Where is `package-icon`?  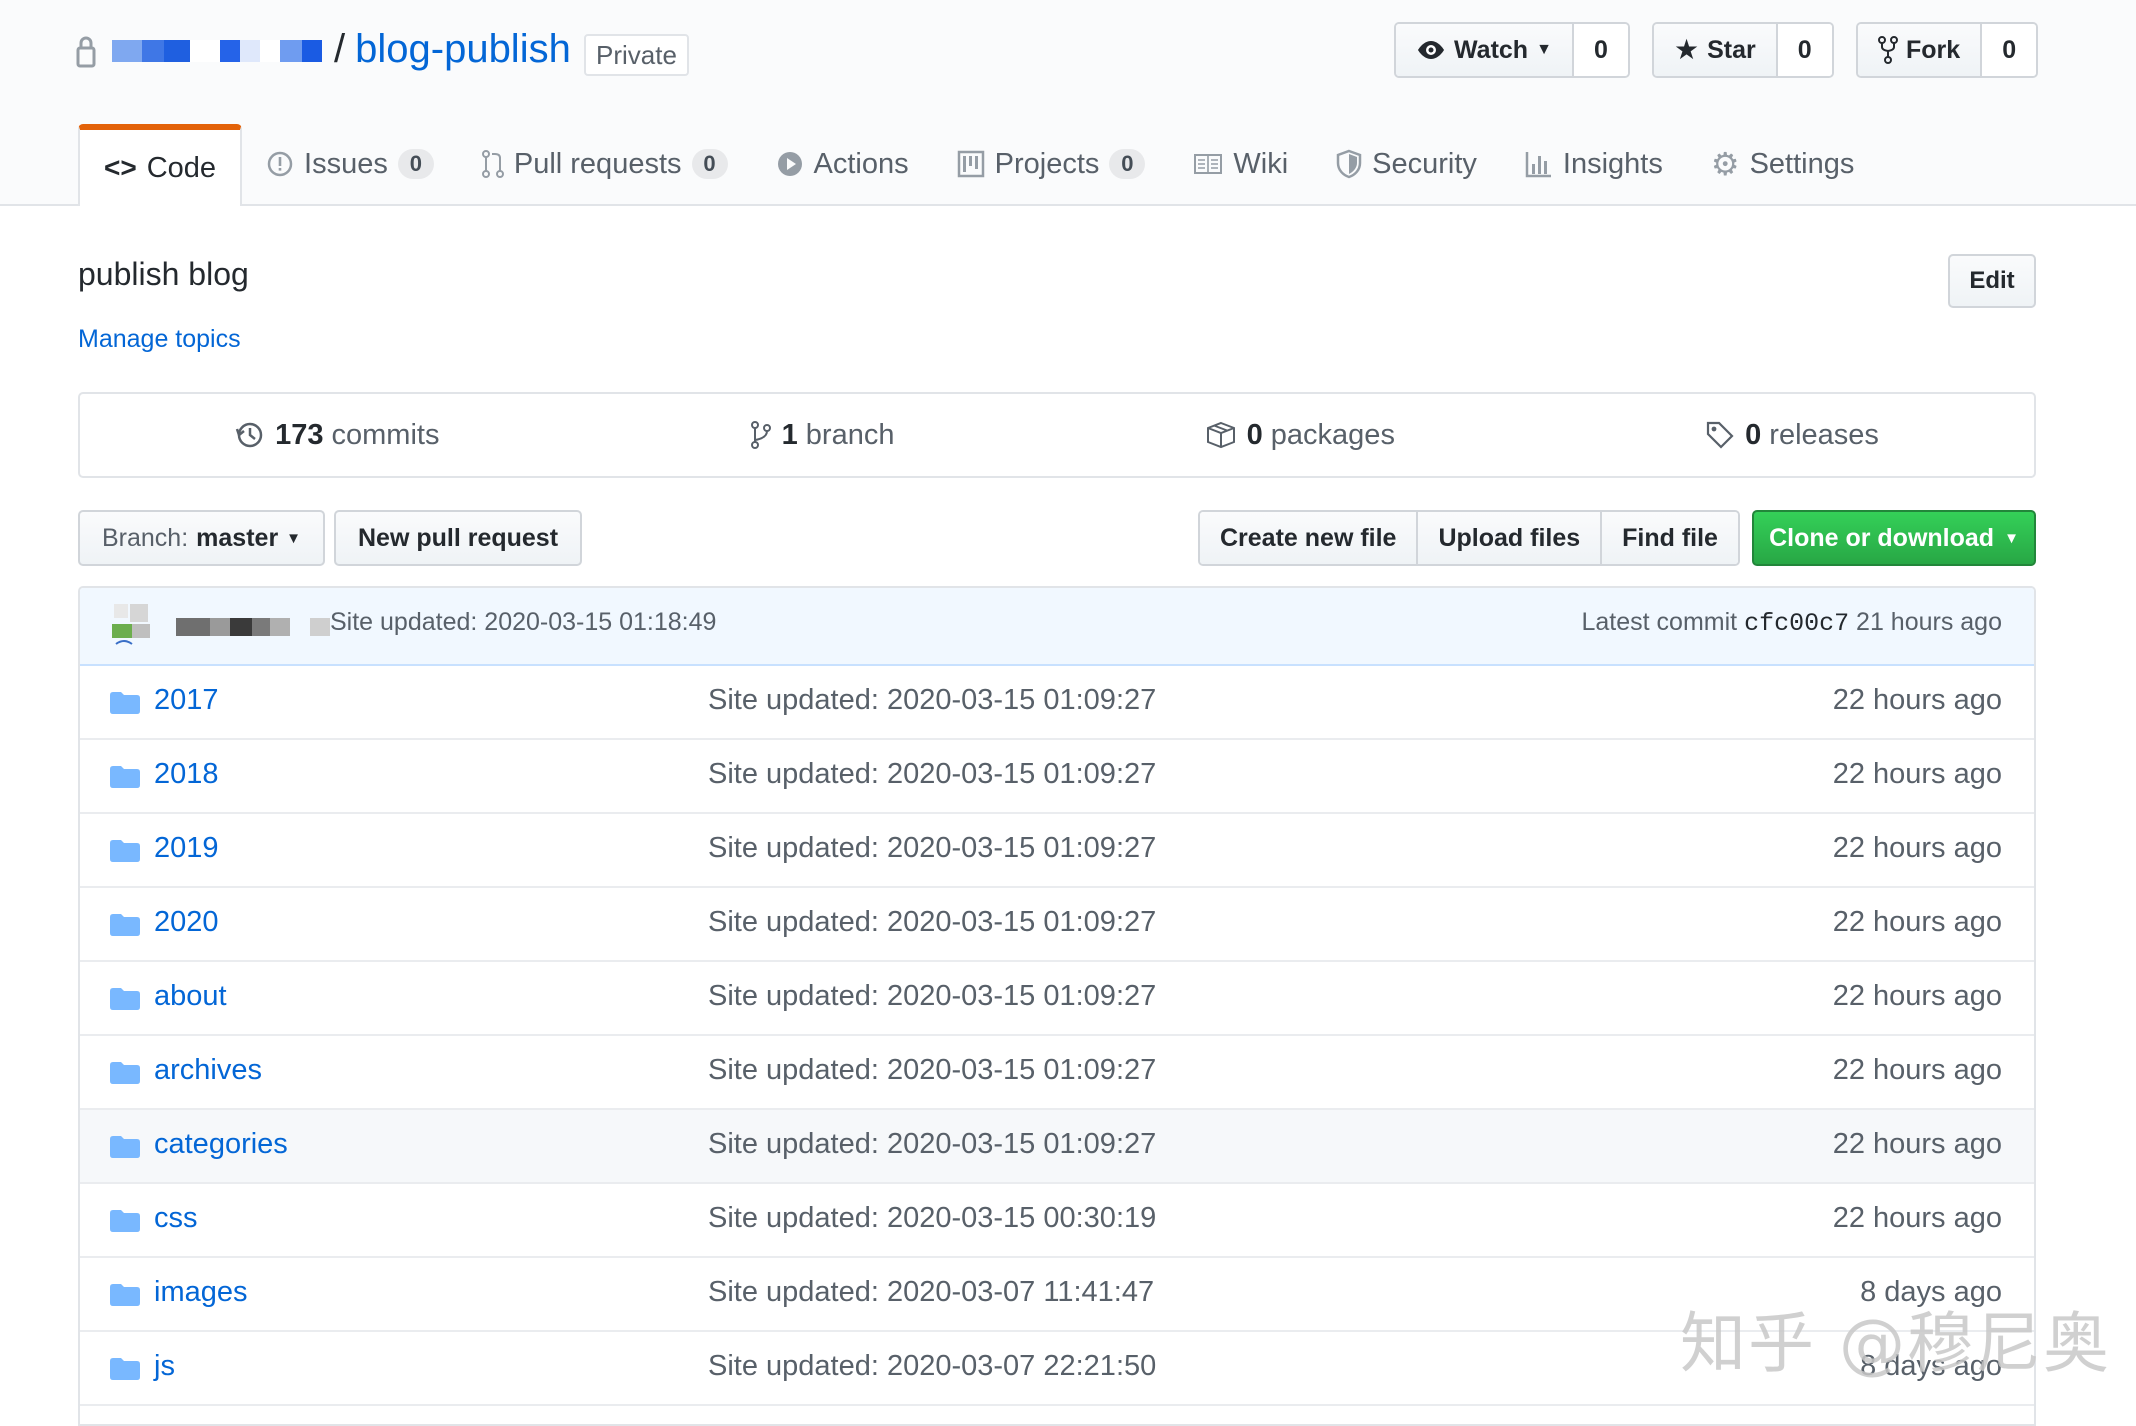
package-icon is located at coordinates (1220, 435).